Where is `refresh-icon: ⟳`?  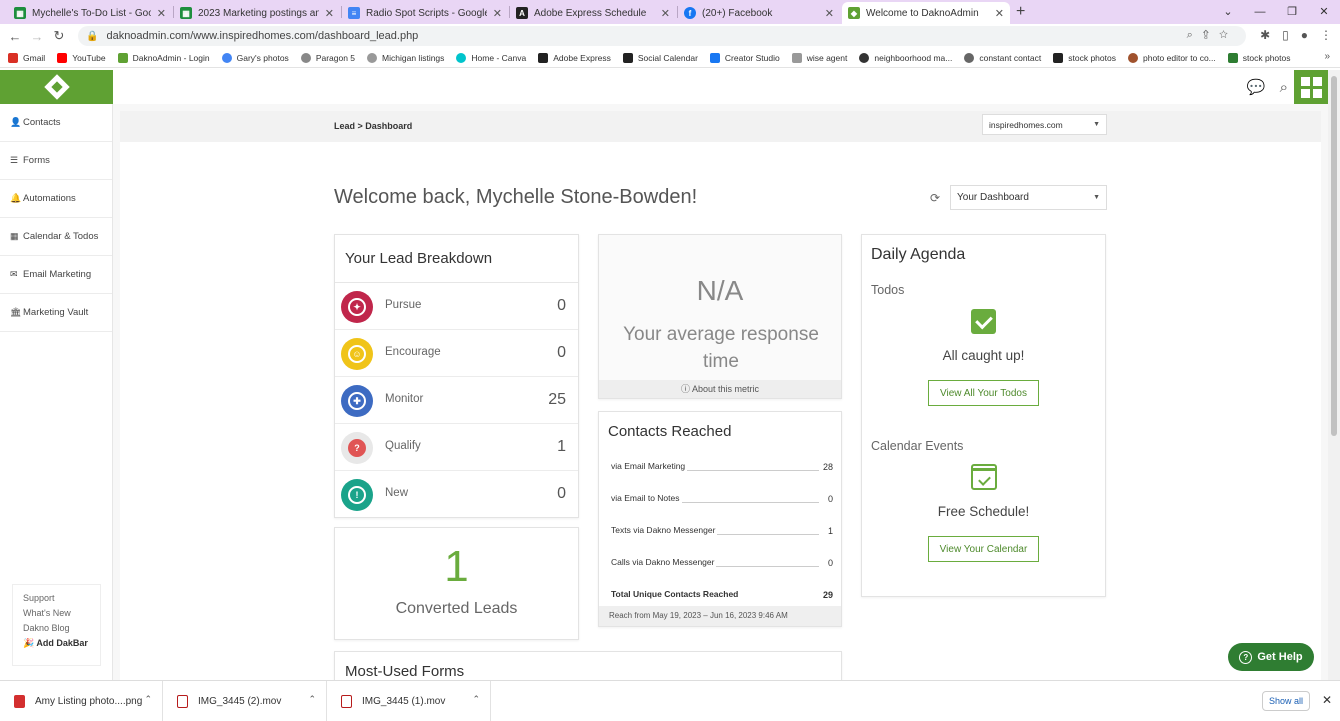
refresh-icon: ⟳ is located at coordinates (935, 198).